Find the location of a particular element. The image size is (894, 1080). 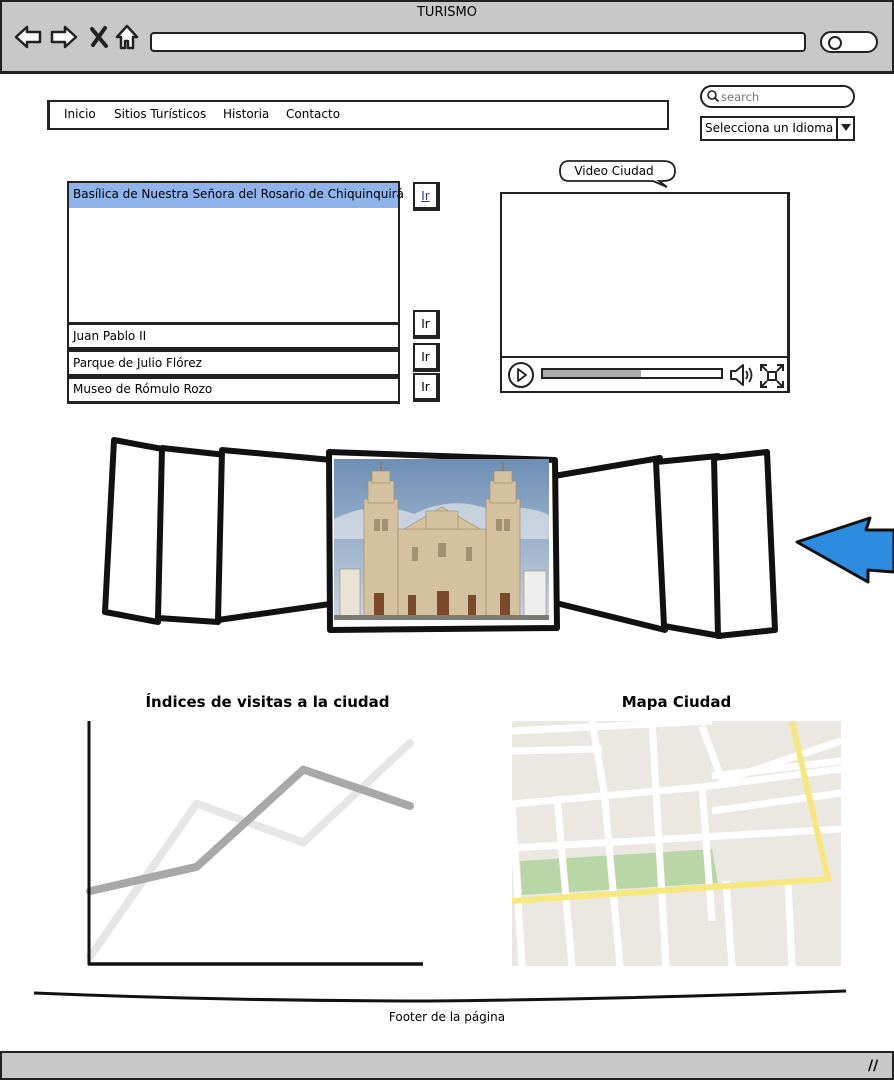

chevron-down-icon is located at coordinates (845, 128).